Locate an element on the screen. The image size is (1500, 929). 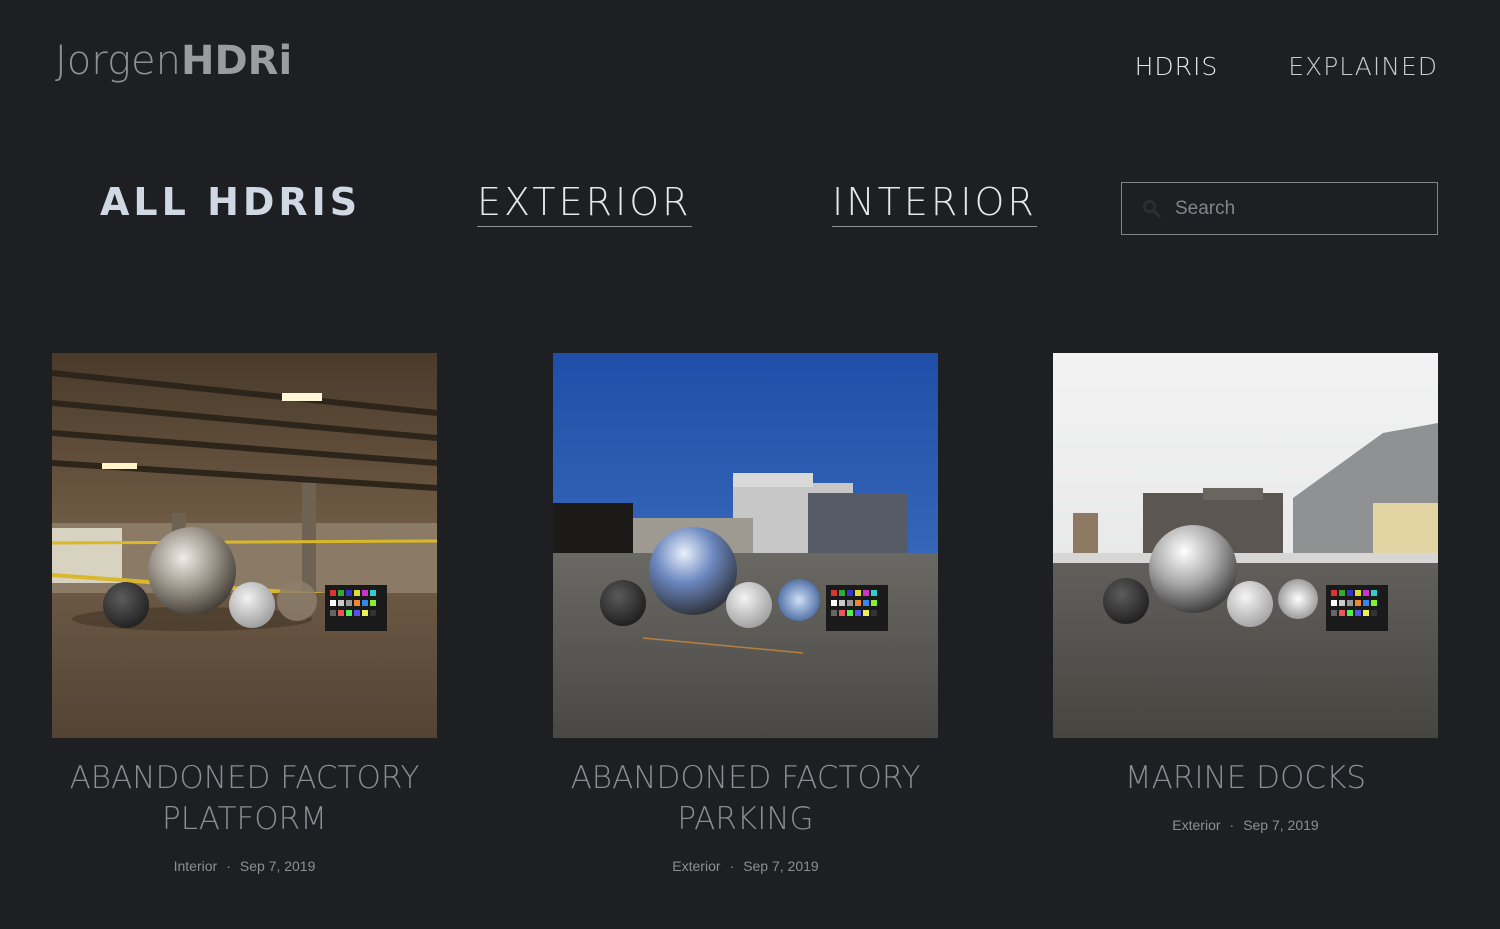
hdri-card: MARINE DOCKS Exterior · Sep 7, 2019 is located at coordinates (1245, 593).